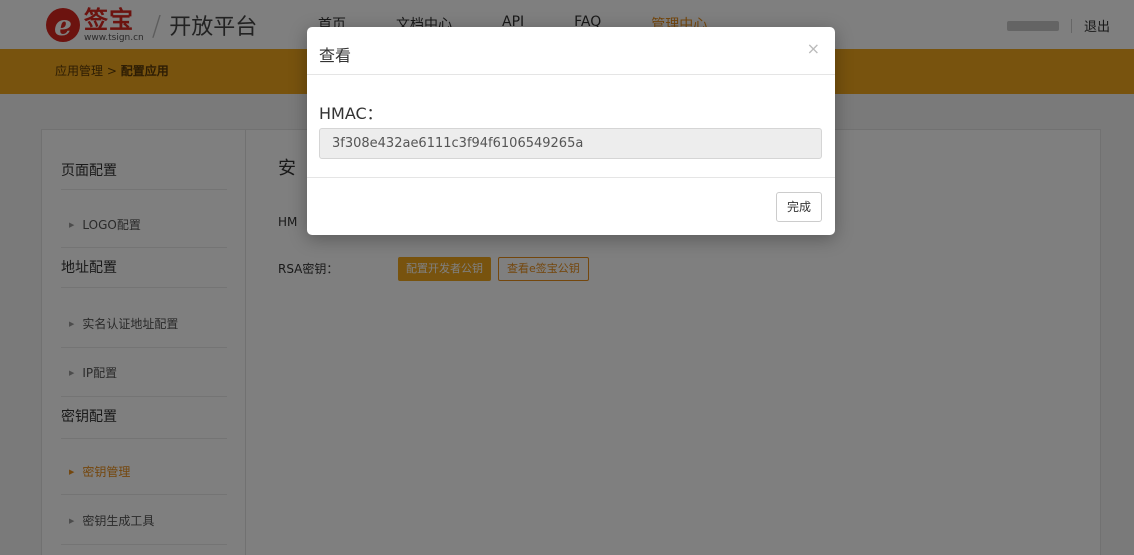 This screenshot has width=1134, height=555. What do you see at coordinates (335, 55) in the screenshot?
I see `modal-title: 查看` at bounding box center [335, 55].